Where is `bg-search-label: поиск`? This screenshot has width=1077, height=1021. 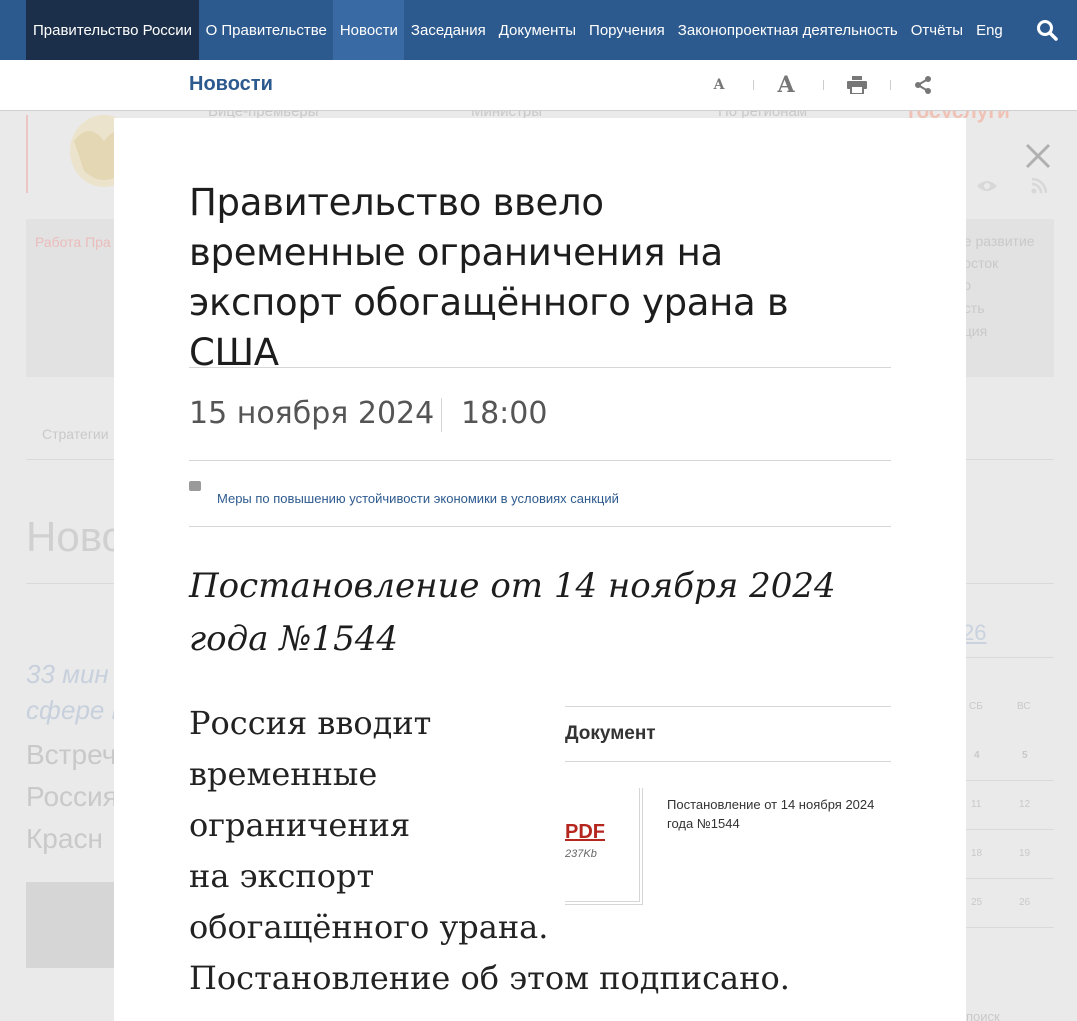
bg-search-label: поиск is located at coordinates (983, 1015).